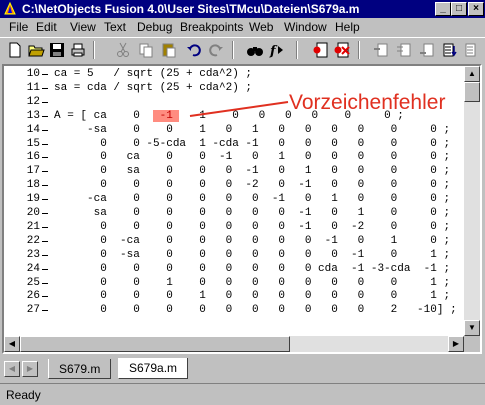  I want to click on function-icon: f, so click(277, 50).